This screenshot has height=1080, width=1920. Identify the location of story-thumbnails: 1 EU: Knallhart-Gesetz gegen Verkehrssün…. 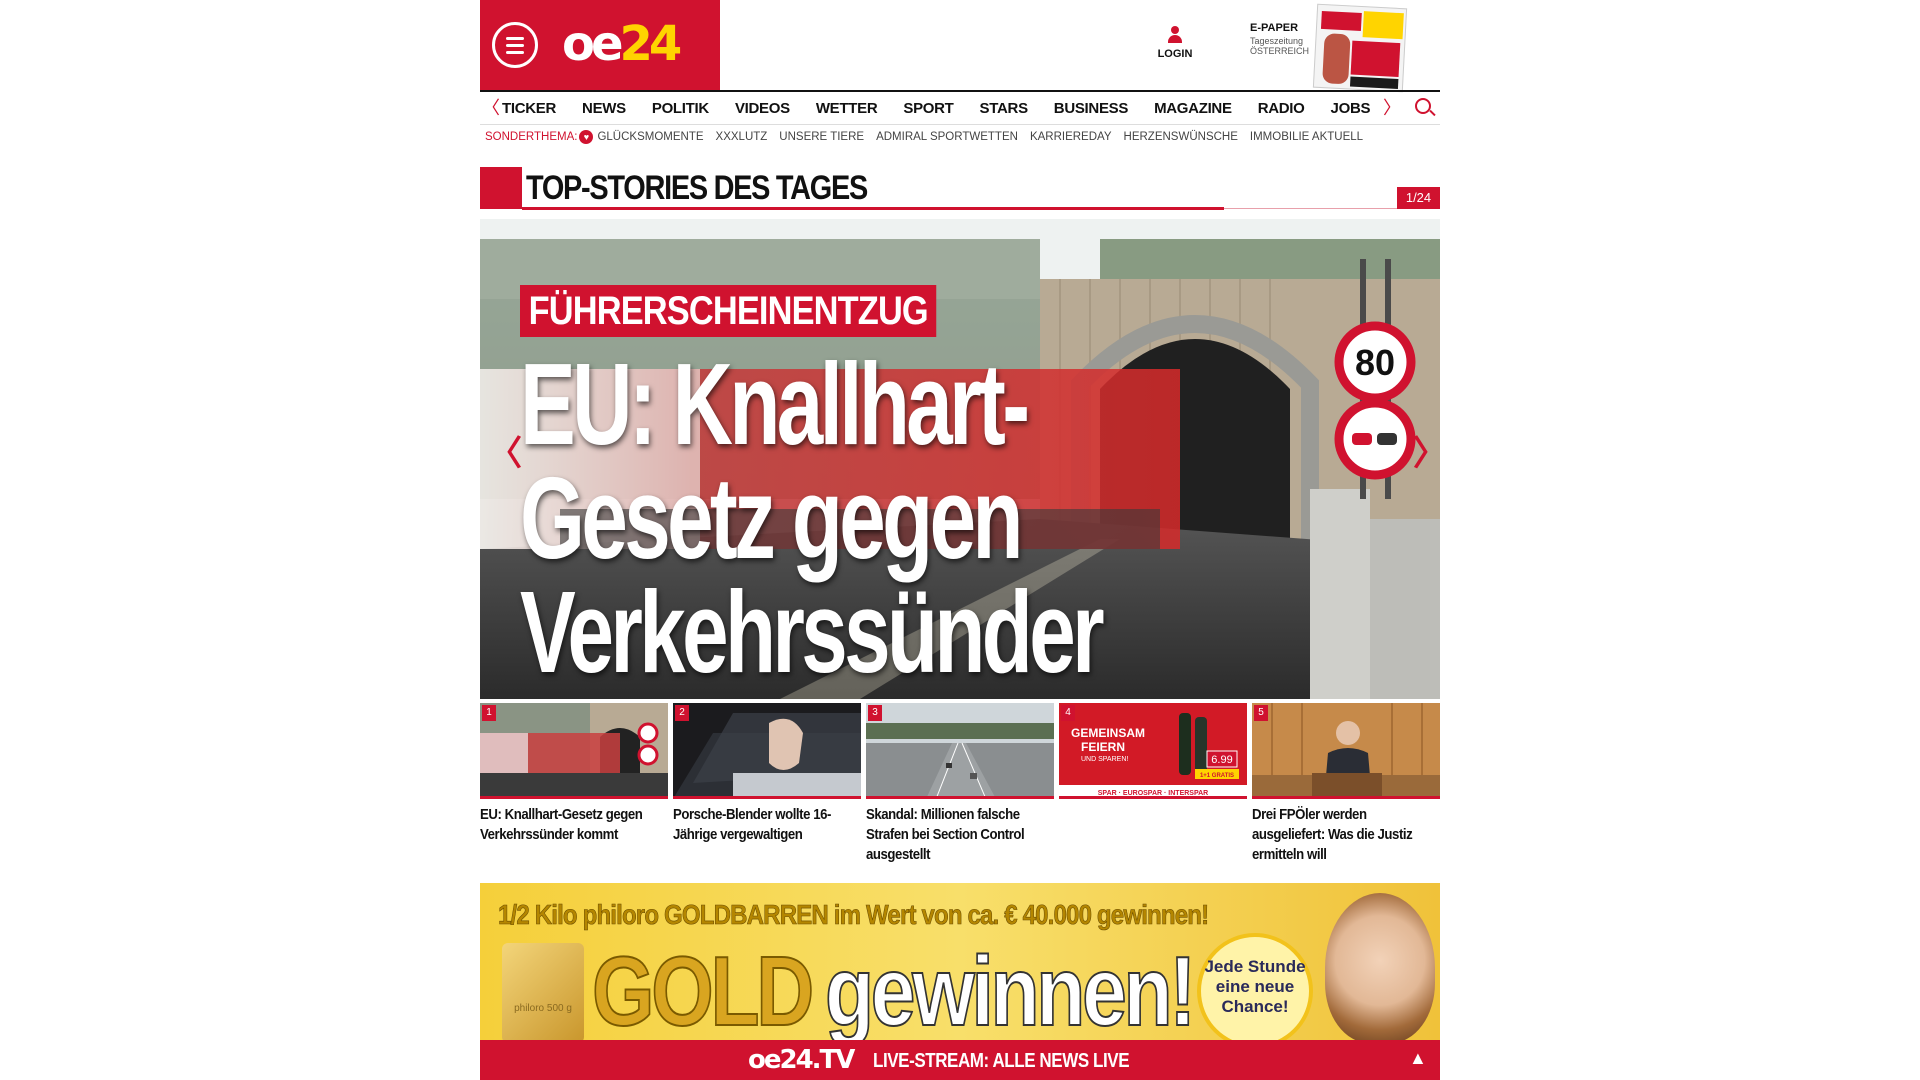
(960, 788).